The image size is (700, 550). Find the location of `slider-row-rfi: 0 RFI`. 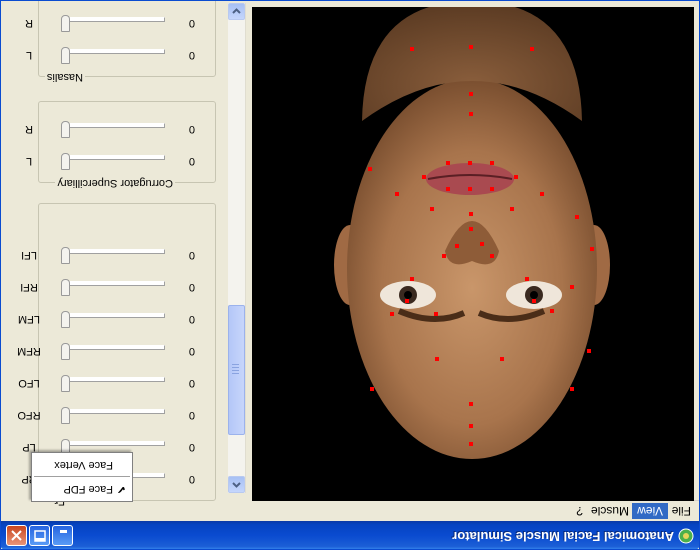

slider-row-rfi: 0 RFI is located at coordinates (110, 285).